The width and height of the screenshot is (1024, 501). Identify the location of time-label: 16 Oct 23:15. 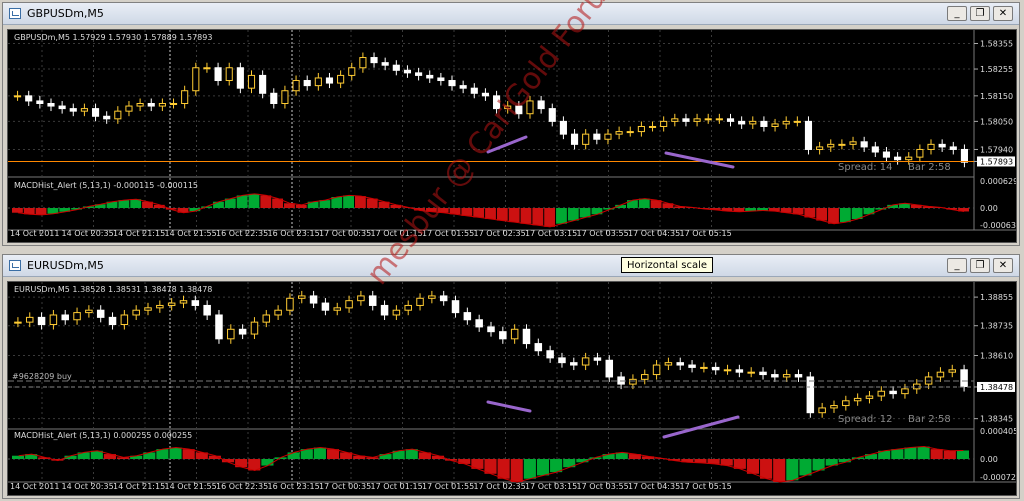
(294, 233).